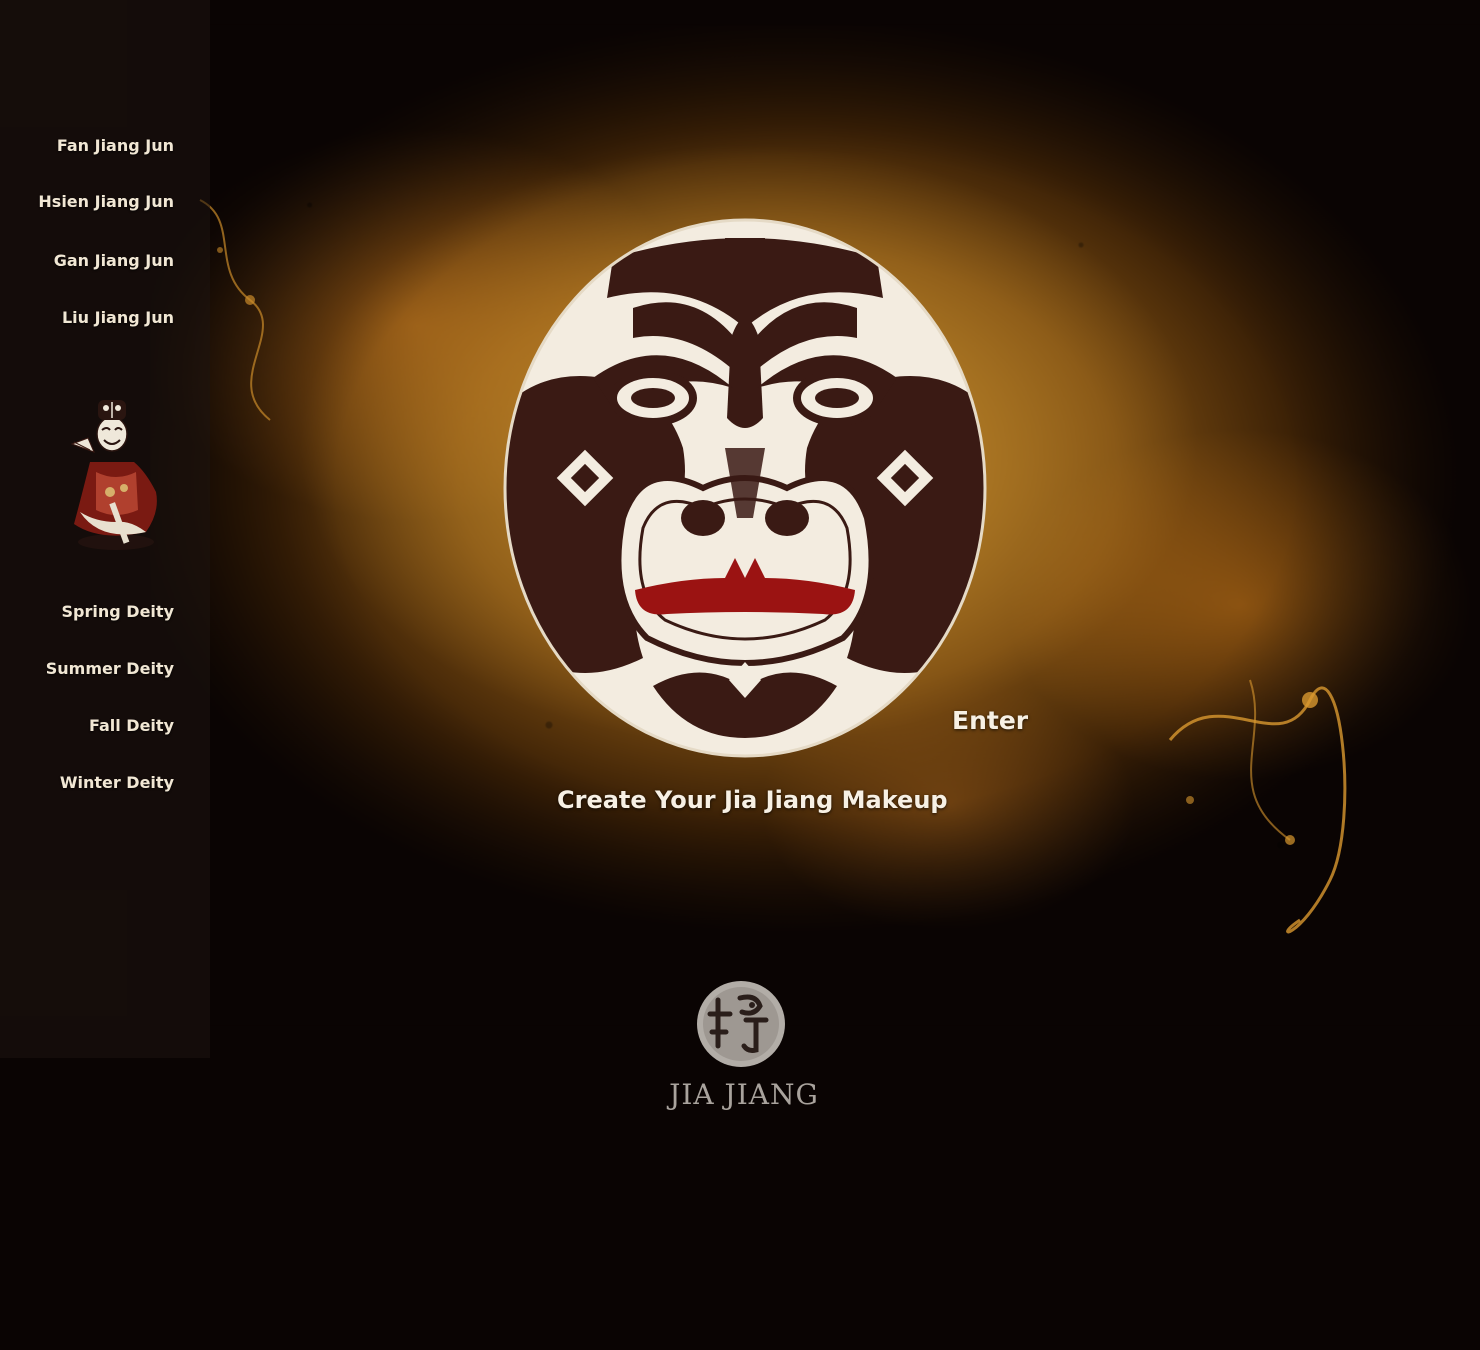 Image resolution: width=1480 pixels, height=1350 pixels. What do you see at coordinates (106, 201) in the screenshot?
I see `nav-item-hsien-jiang-jun: Hsien Jiang Jun` at bounding box center [106, 201].